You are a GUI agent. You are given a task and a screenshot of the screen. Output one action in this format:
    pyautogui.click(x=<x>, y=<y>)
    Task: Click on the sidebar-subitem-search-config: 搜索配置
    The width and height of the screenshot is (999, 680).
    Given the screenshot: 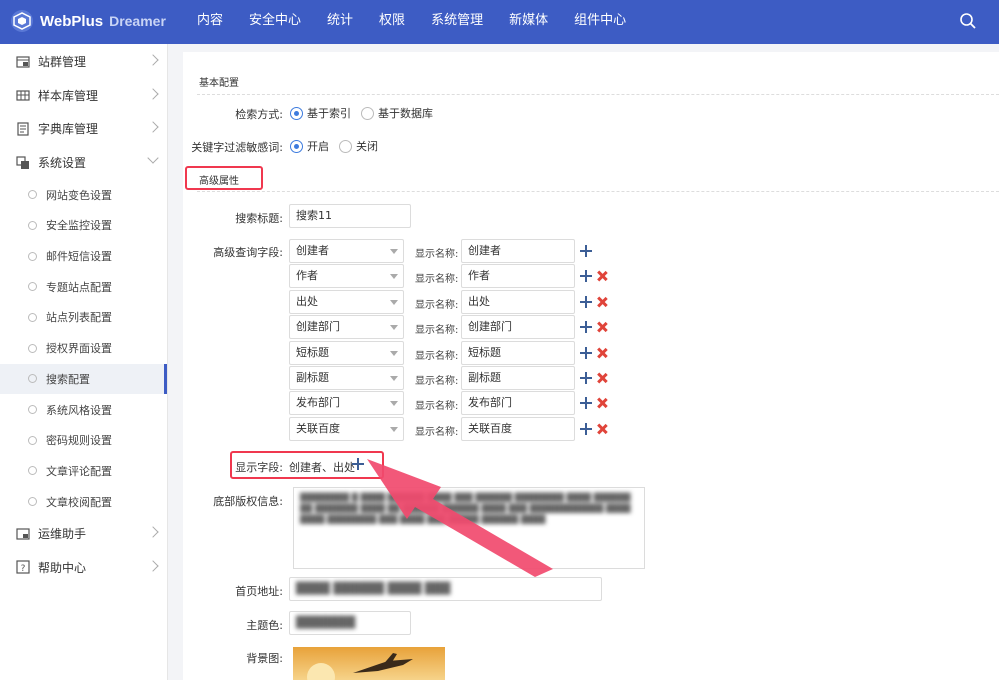 What is the action you would take?
    pyautogui.click(x=83, y=379)
    